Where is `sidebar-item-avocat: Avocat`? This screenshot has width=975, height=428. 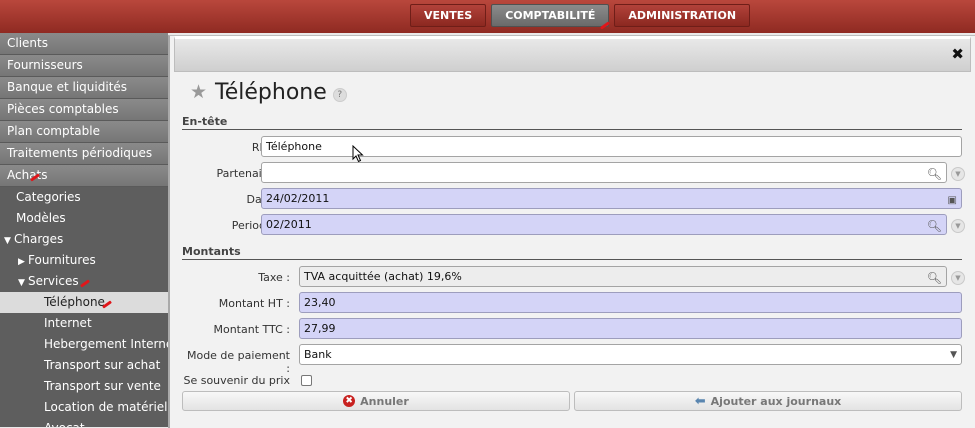 sidebar-item-avocat: Avocat is located at coordinates (84, 422).